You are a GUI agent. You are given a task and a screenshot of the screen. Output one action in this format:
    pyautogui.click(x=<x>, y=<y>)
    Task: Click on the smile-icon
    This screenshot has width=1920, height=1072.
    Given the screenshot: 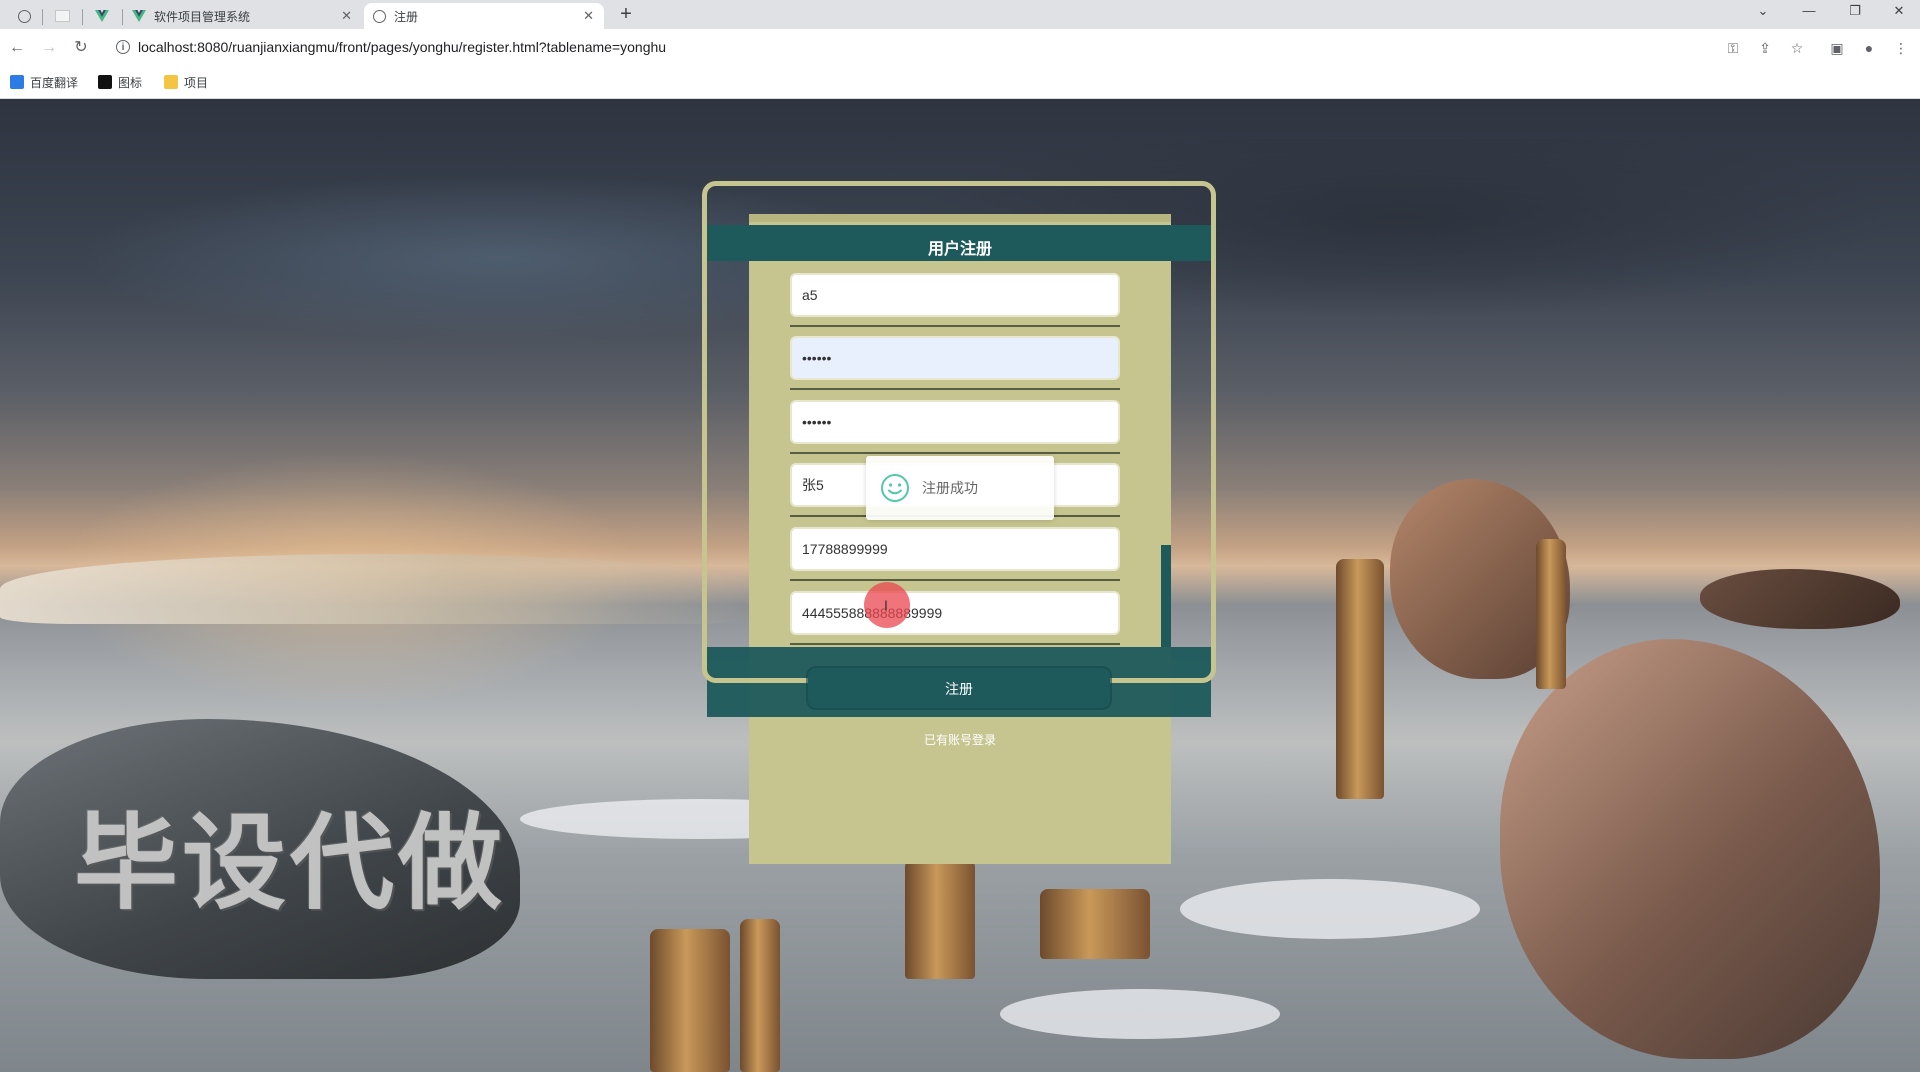 What is the action you would take?
    pyautogui.click(x=895, y=488)
    